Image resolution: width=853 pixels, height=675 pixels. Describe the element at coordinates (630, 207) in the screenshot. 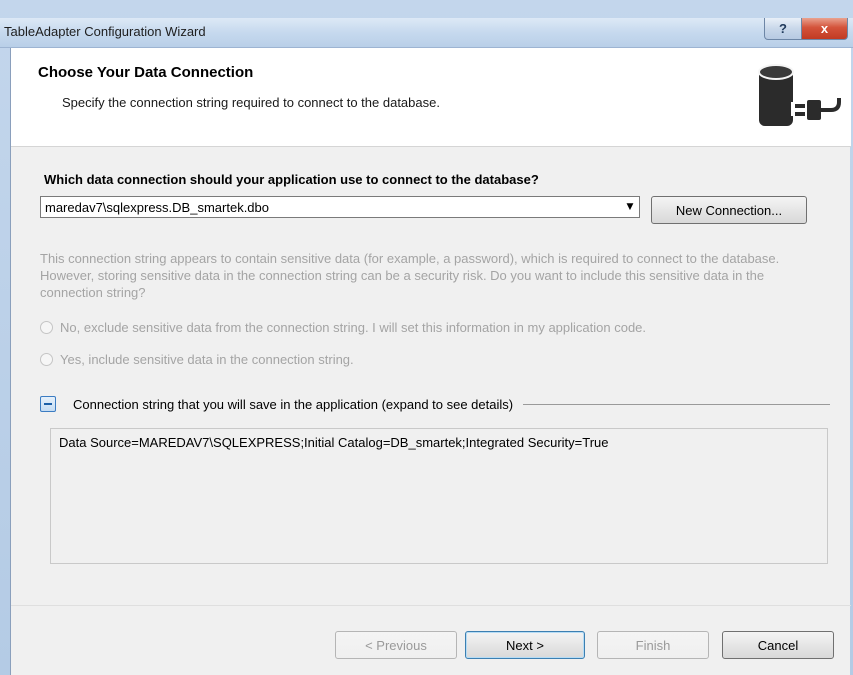

I see `dropdown-arrow-icon: ▼` at that location.